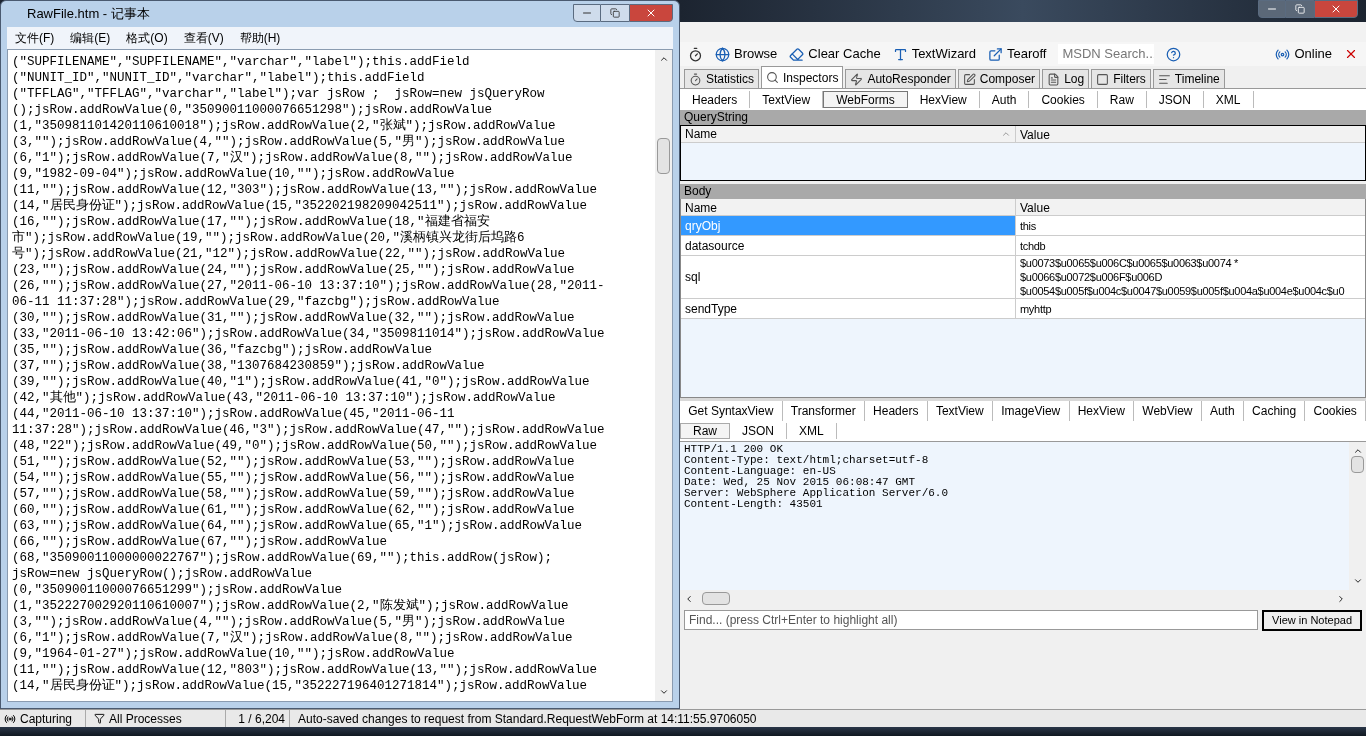  I want to click on tab: Inspectors, so click(802, 77).